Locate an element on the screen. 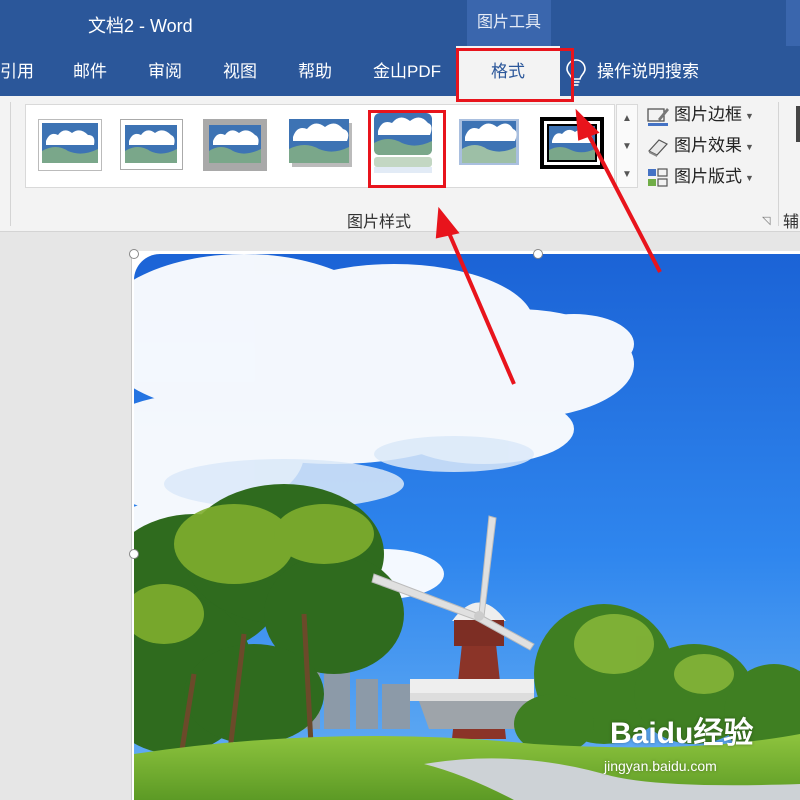  resize-handle-top-left is located at coordinates (134, 254).